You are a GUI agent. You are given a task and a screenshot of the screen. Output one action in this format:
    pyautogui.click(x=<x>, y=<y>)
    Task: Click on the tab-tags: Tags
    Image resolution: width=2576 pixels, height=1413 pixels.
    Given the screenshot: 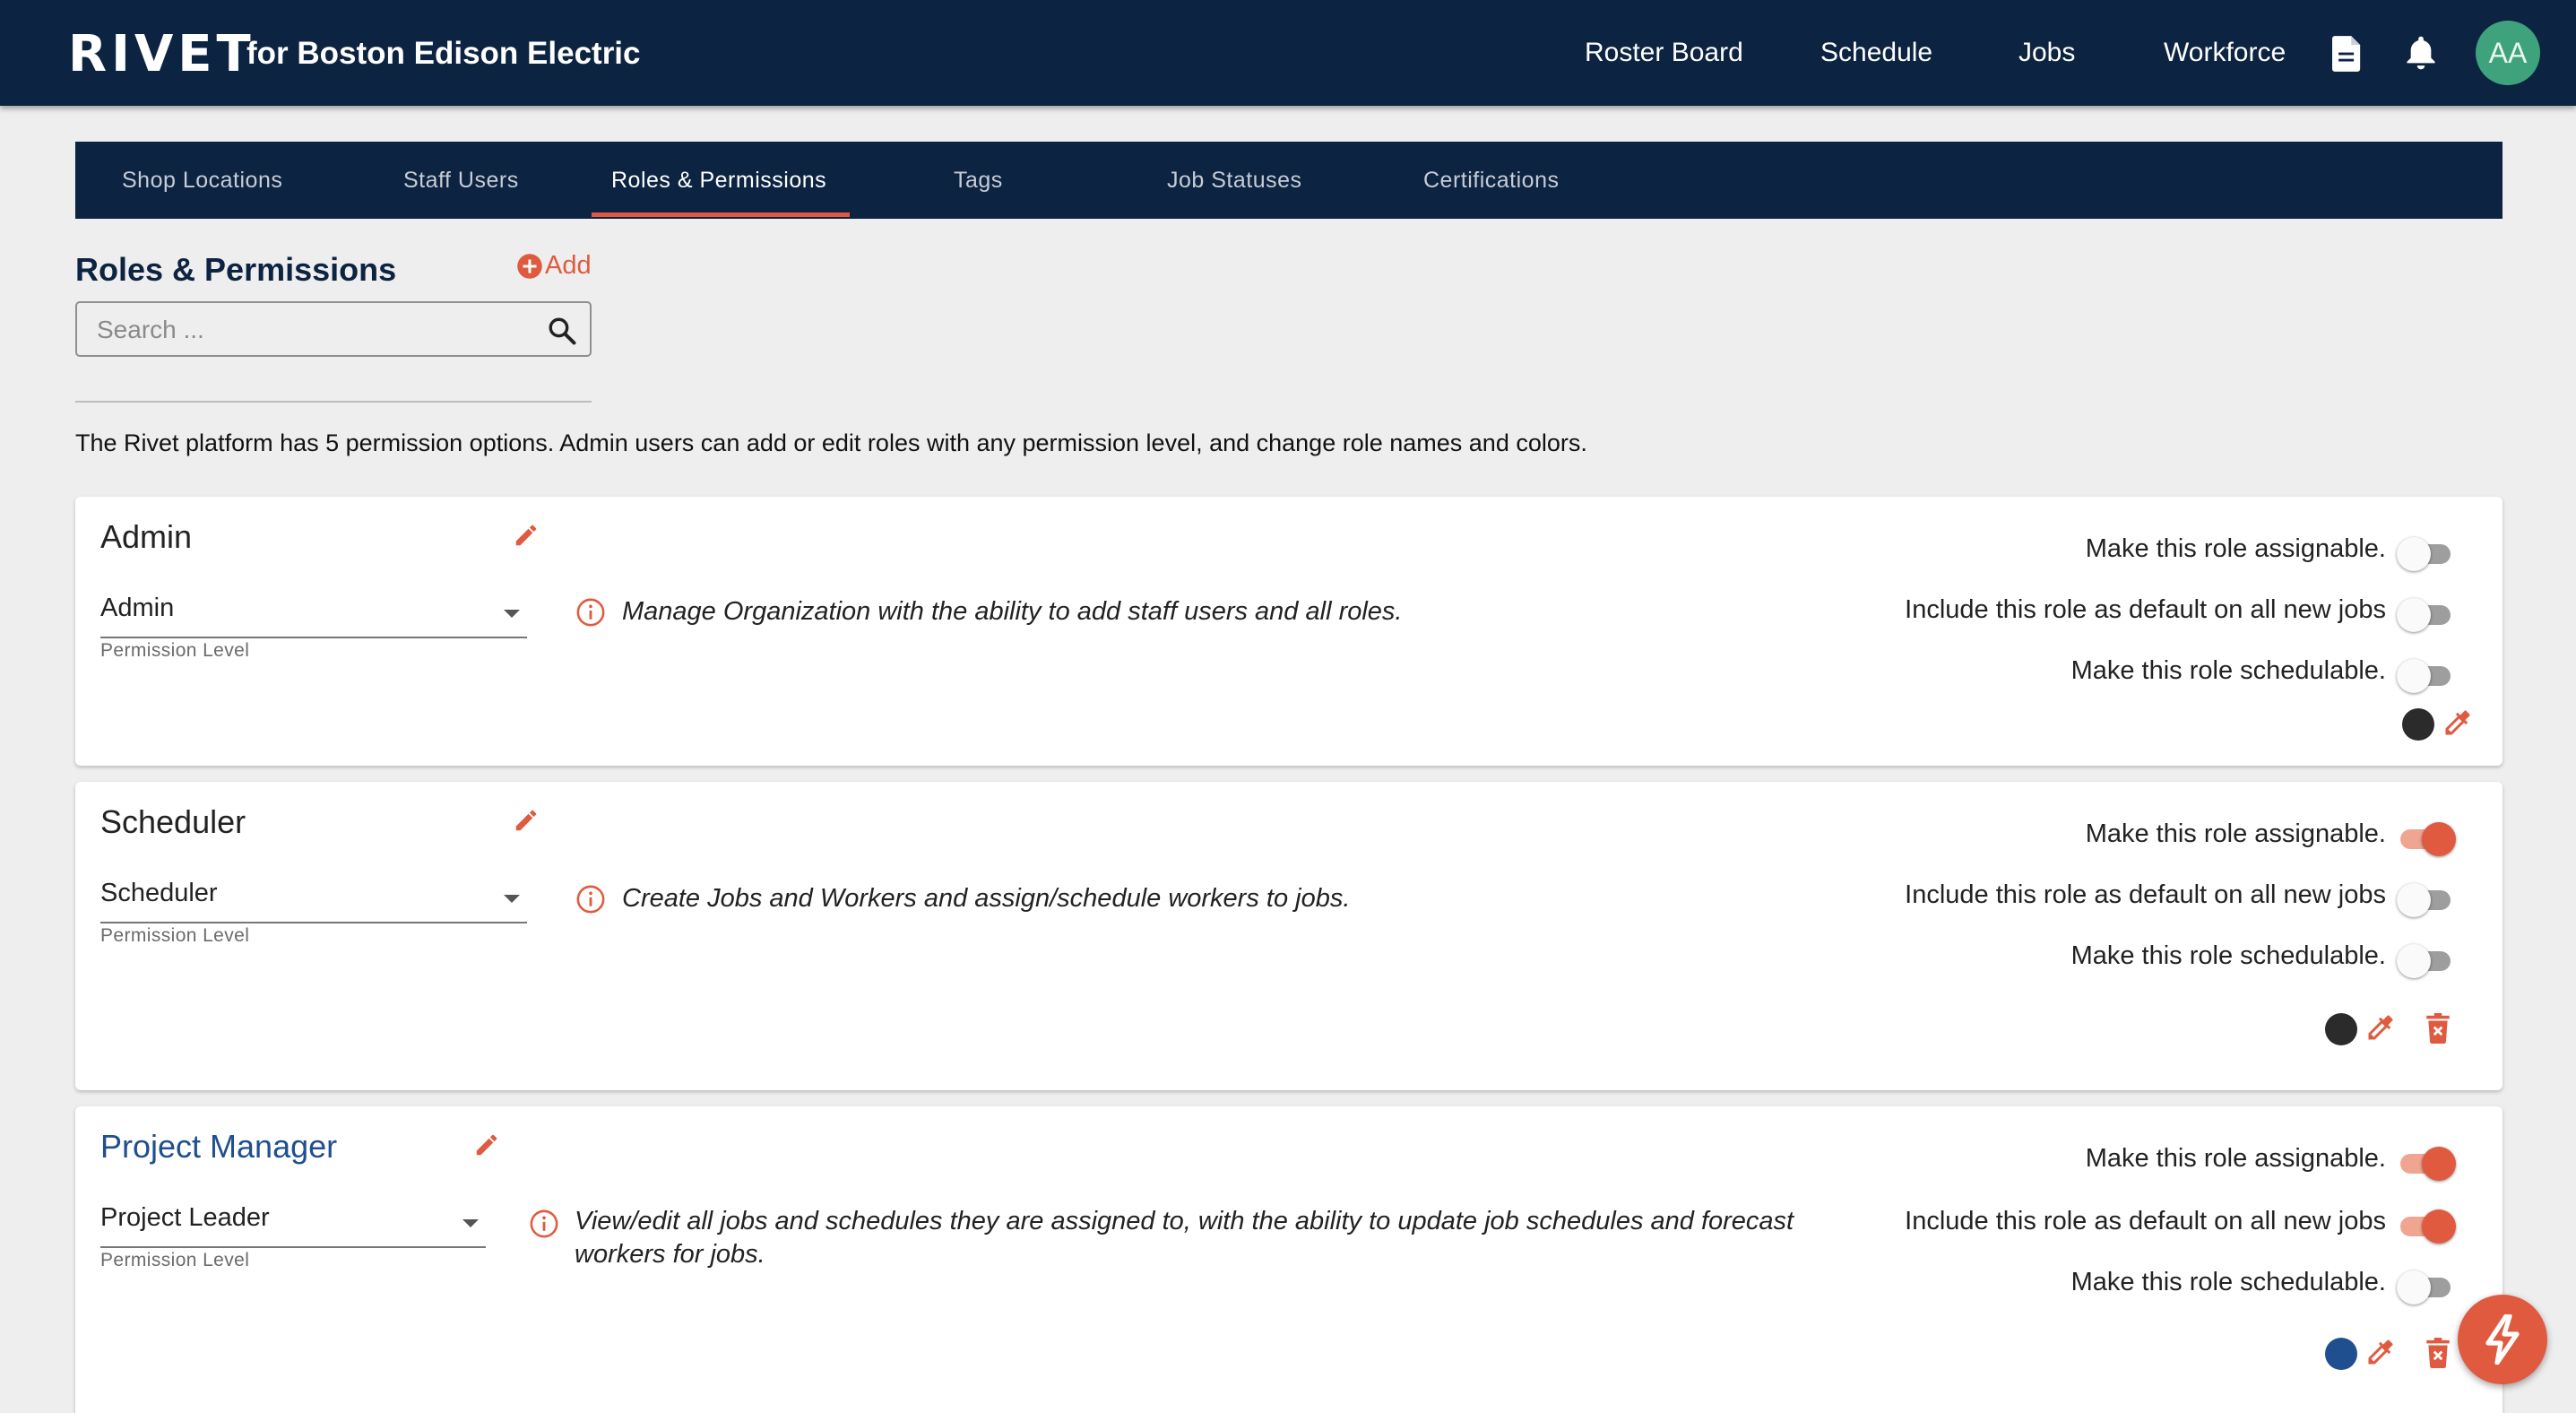 What is the action you would take?
    pyautogui.click(x=978, y=180)
    